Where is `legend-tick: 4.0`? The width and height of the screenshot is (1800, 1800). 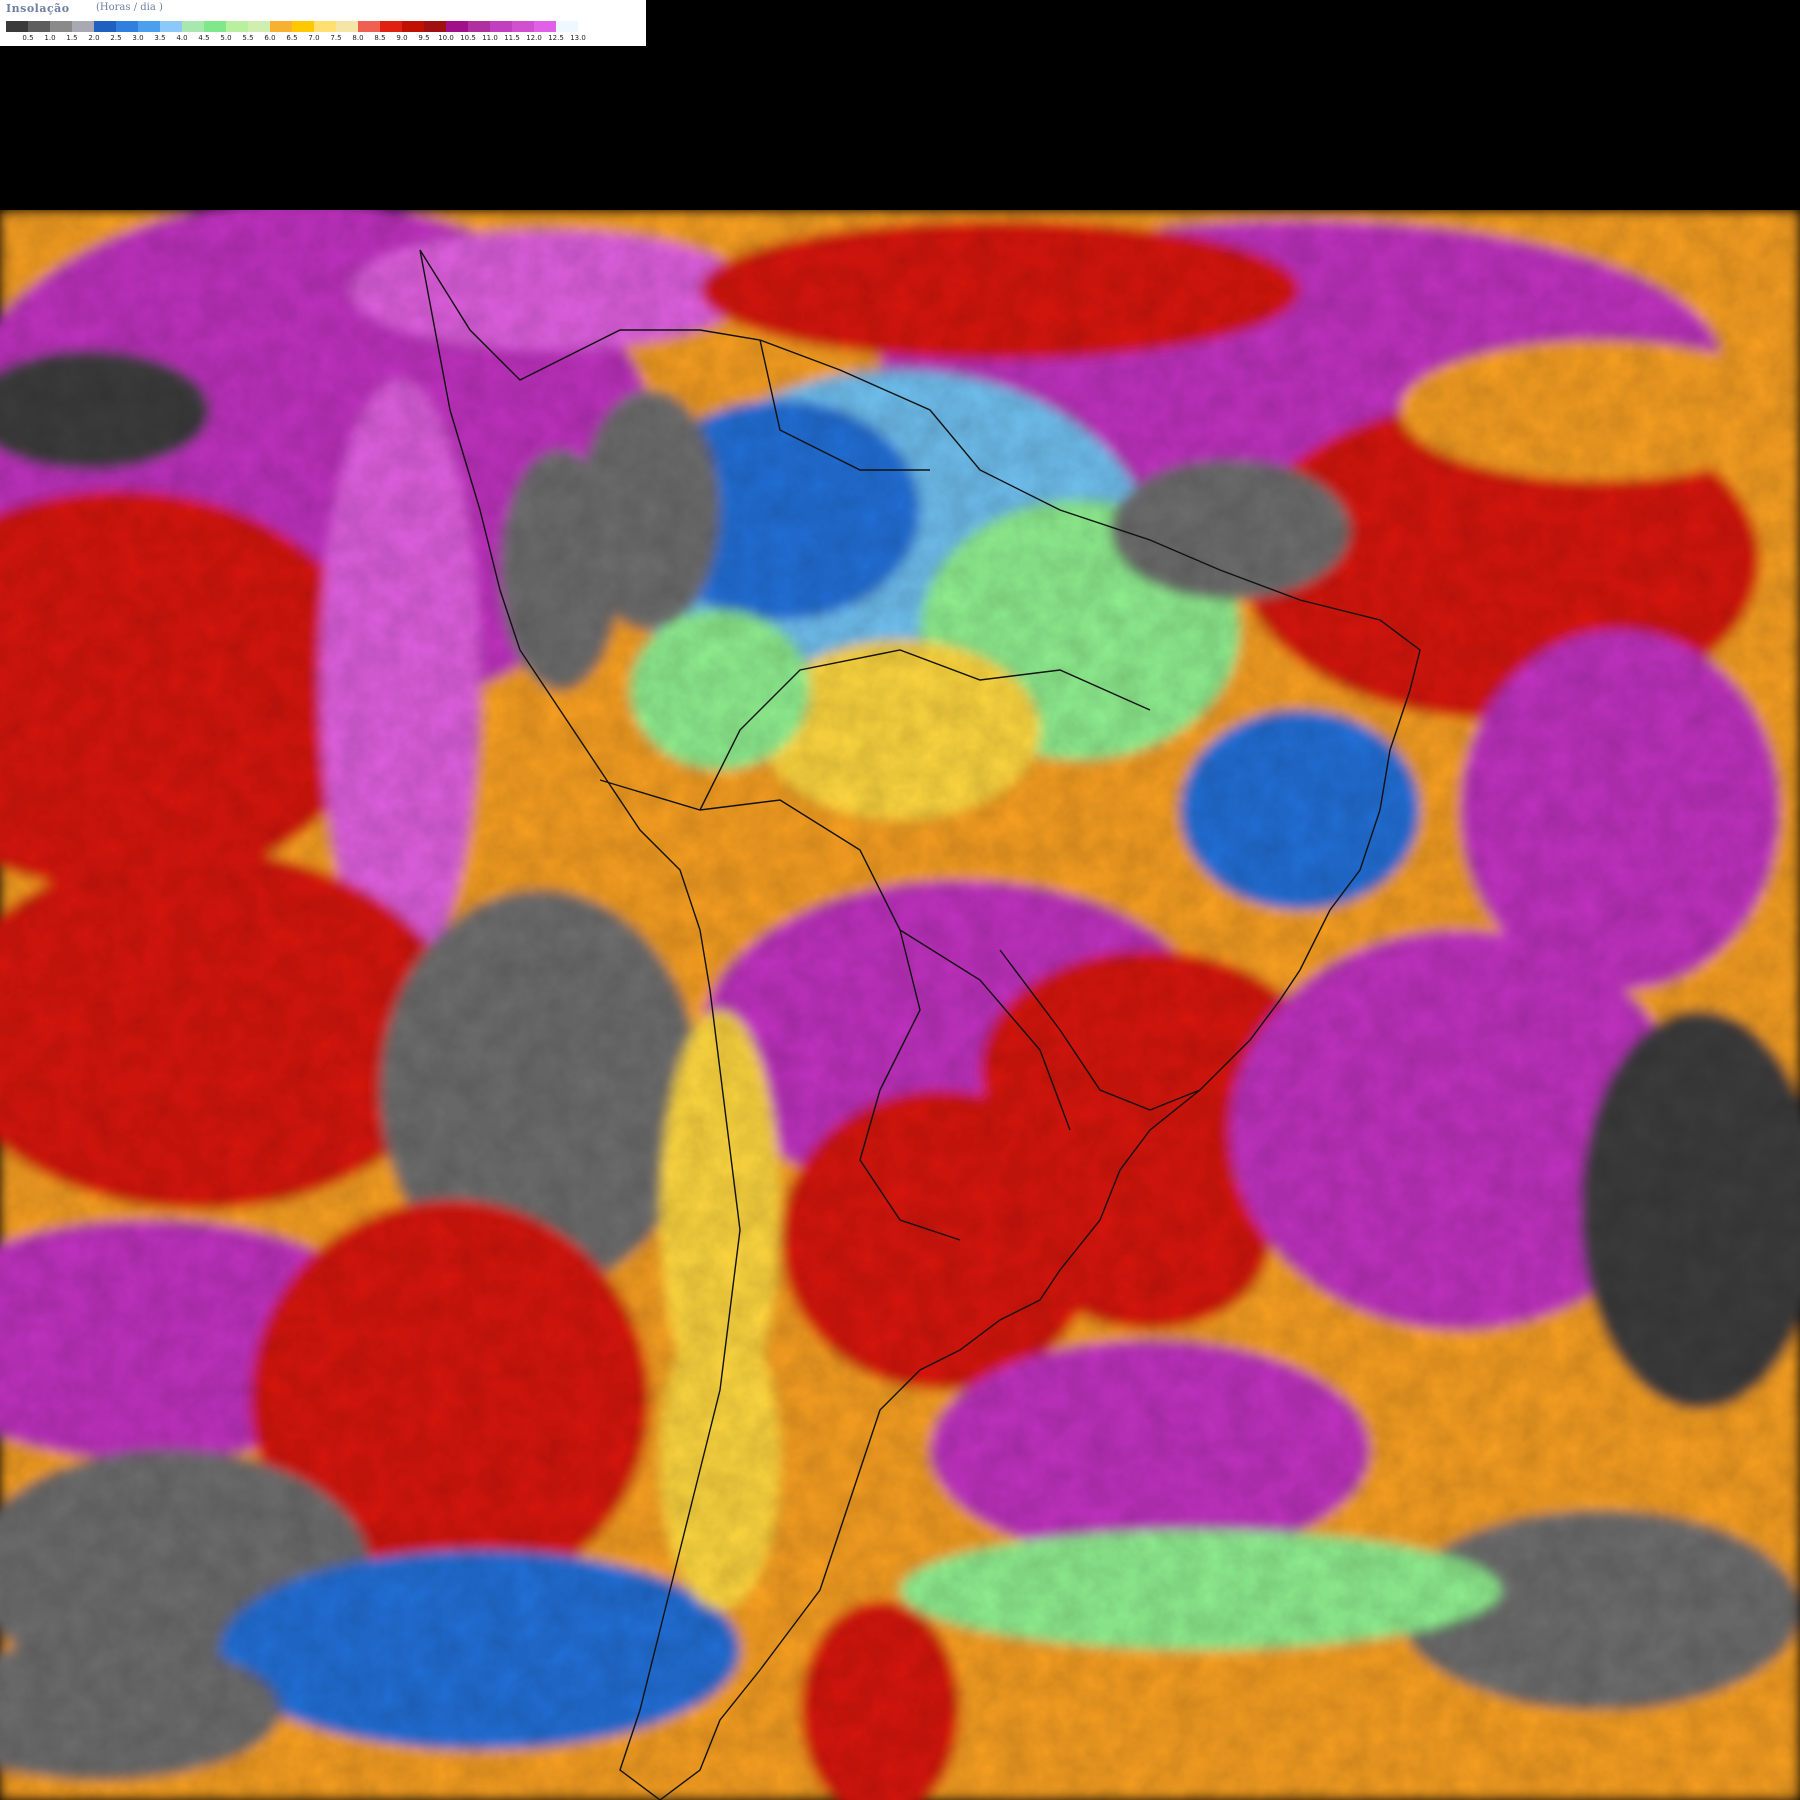 legend-tick: 4.0 is located at coordinates (182, 38).